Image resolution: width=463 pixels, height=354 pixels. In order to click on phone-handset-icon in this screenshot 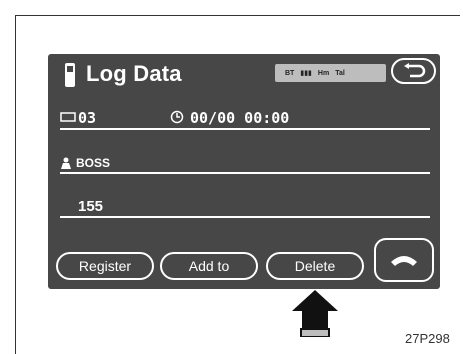, I will do `click(404, 261)`.